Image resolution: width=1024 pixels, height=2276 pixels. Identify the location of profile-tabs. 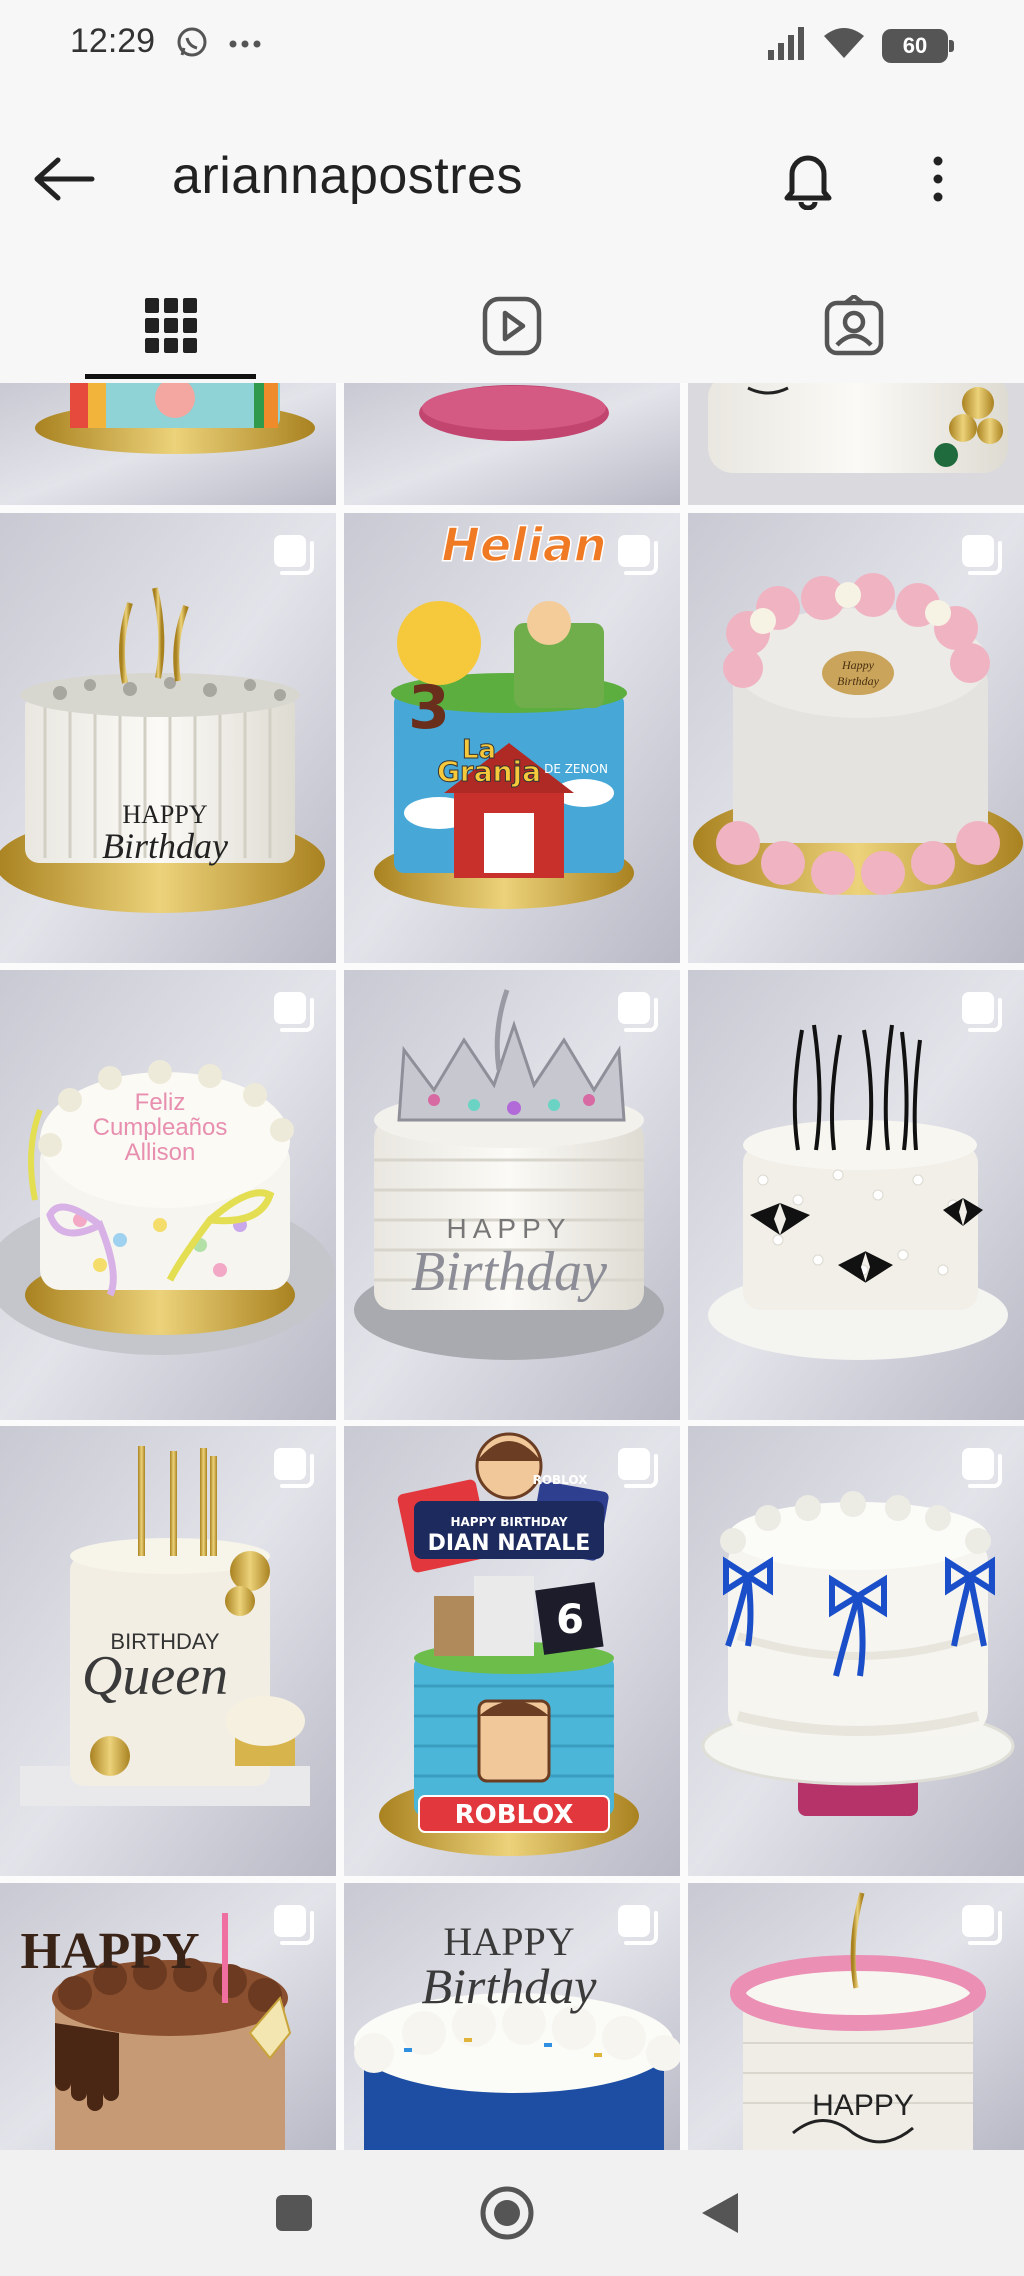
(512, 325).